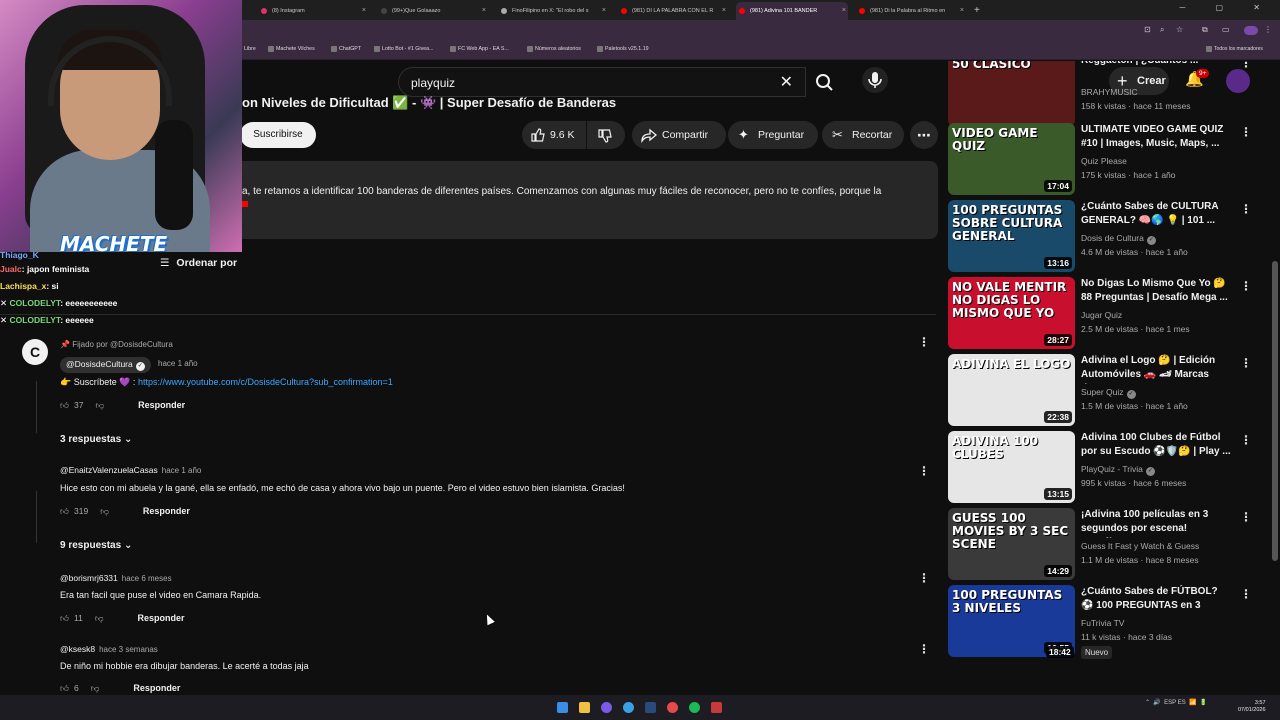  What do you see at coordinates (89, 578) in the screenshot?
I see `comment-author: @borismrj6331` at bounding box center [89, 578].